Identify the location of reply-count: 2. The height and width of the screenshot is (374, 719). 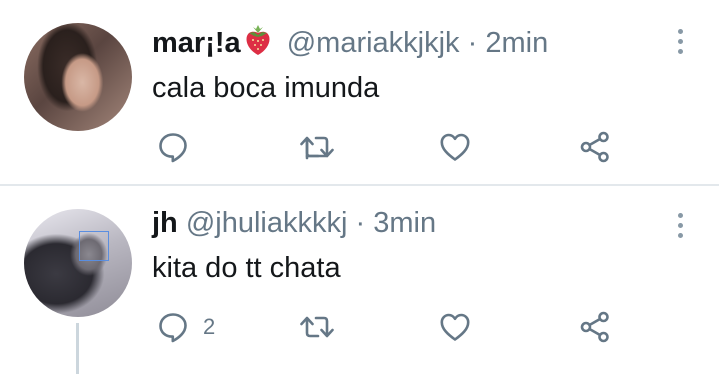
(209, 326).